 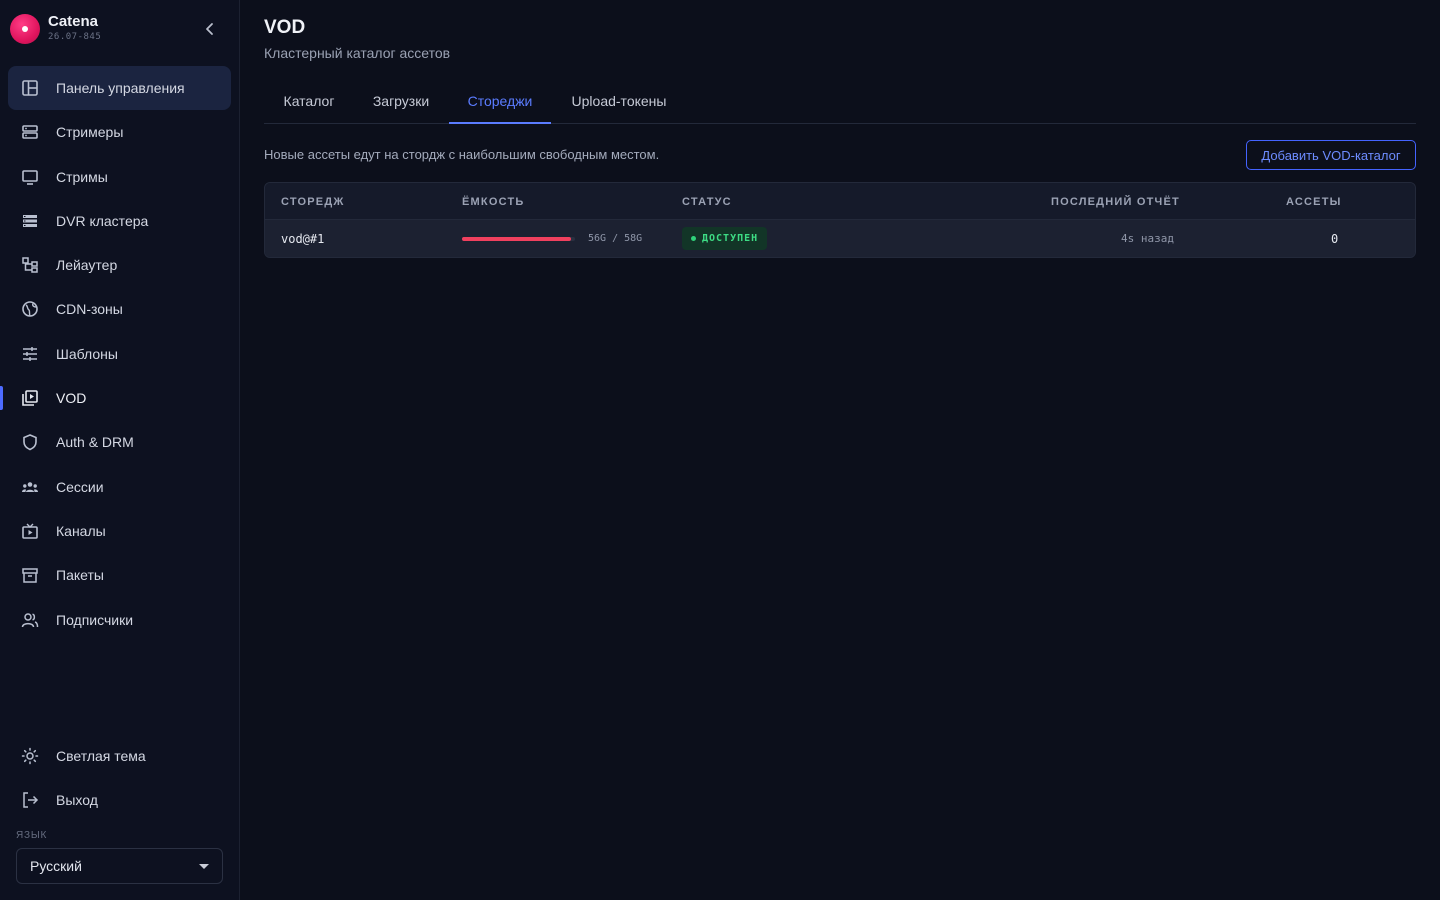 What do you see at coordinates (693, 238) in the screenshot?
I see `status-dot-icon` at bounding box center [693, 238].